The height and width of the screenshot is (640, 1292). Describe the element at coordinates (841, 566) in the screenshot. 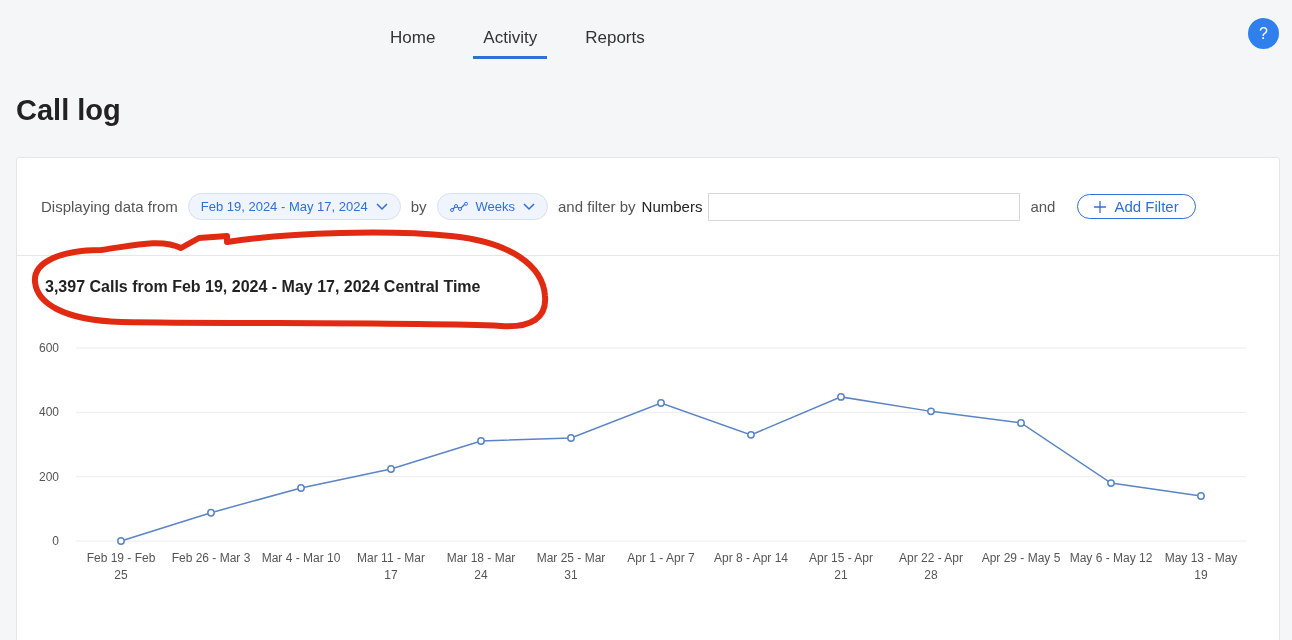

I see `x-axis-label: Apr 15 - Apr 21` at that location.